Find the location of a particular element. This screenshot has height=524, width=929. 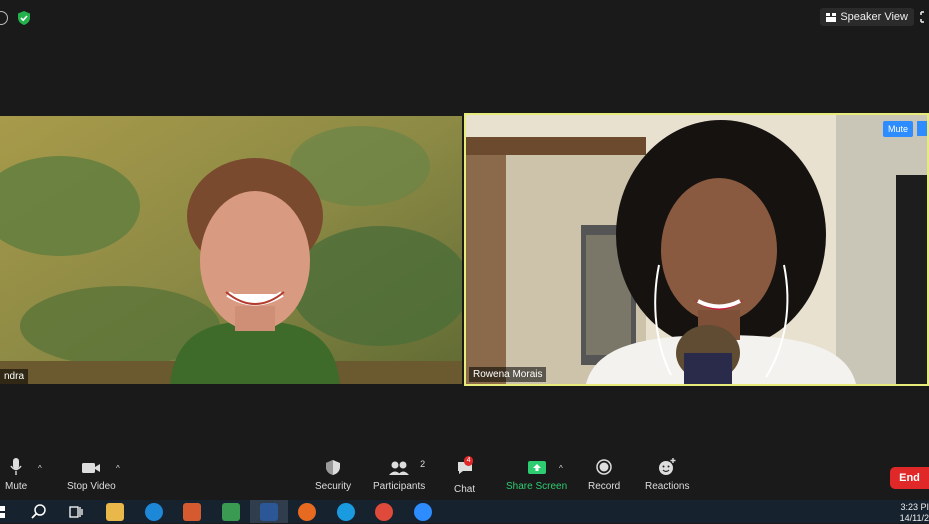

shield-check-icon is located at coordinates (24, 18).